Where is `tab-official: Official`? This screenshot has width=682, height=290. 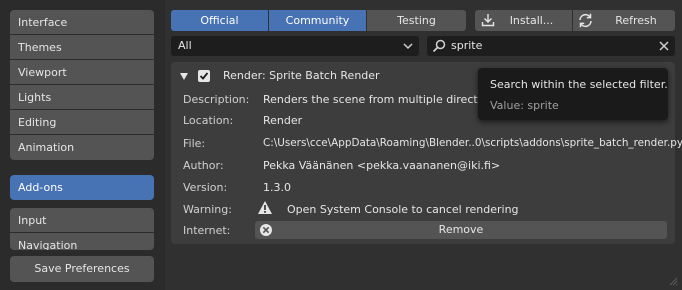
tab-official: Official is located at coordinates (219, 20).